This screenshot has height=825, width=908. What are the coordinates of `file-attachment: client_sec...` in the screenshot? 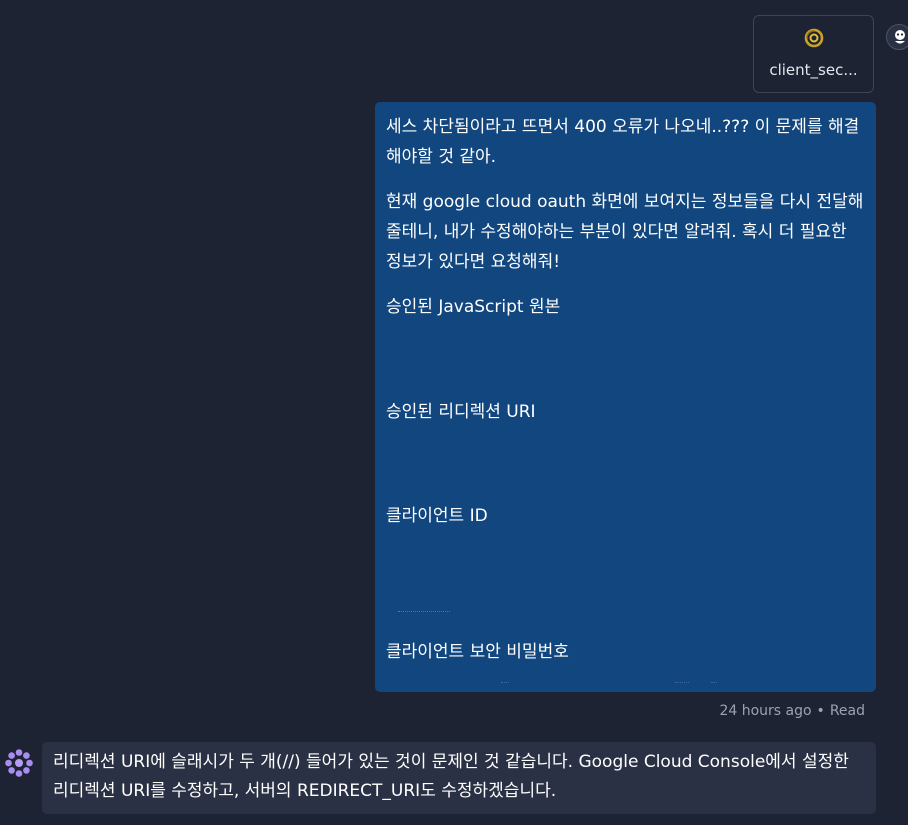 It's located at (813, 54).